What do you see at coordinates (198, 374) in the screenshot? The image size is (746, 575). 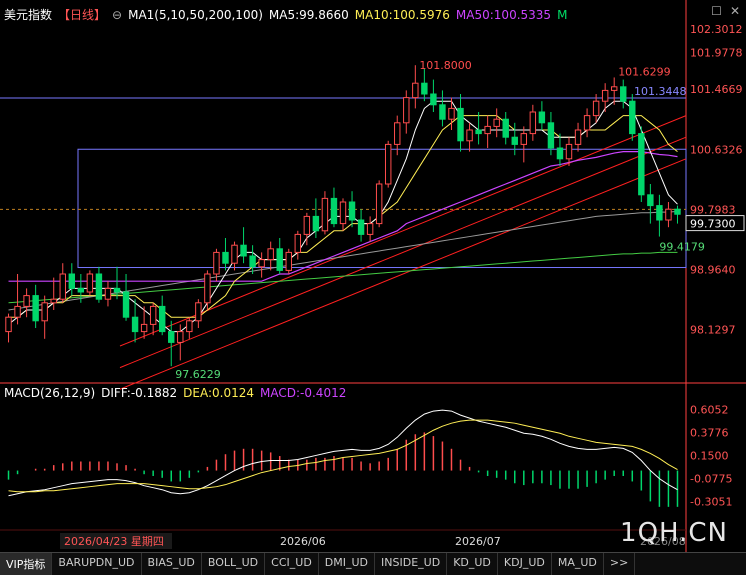 I see `low-annotation: 97.6229` at bounding box center [198, 374].